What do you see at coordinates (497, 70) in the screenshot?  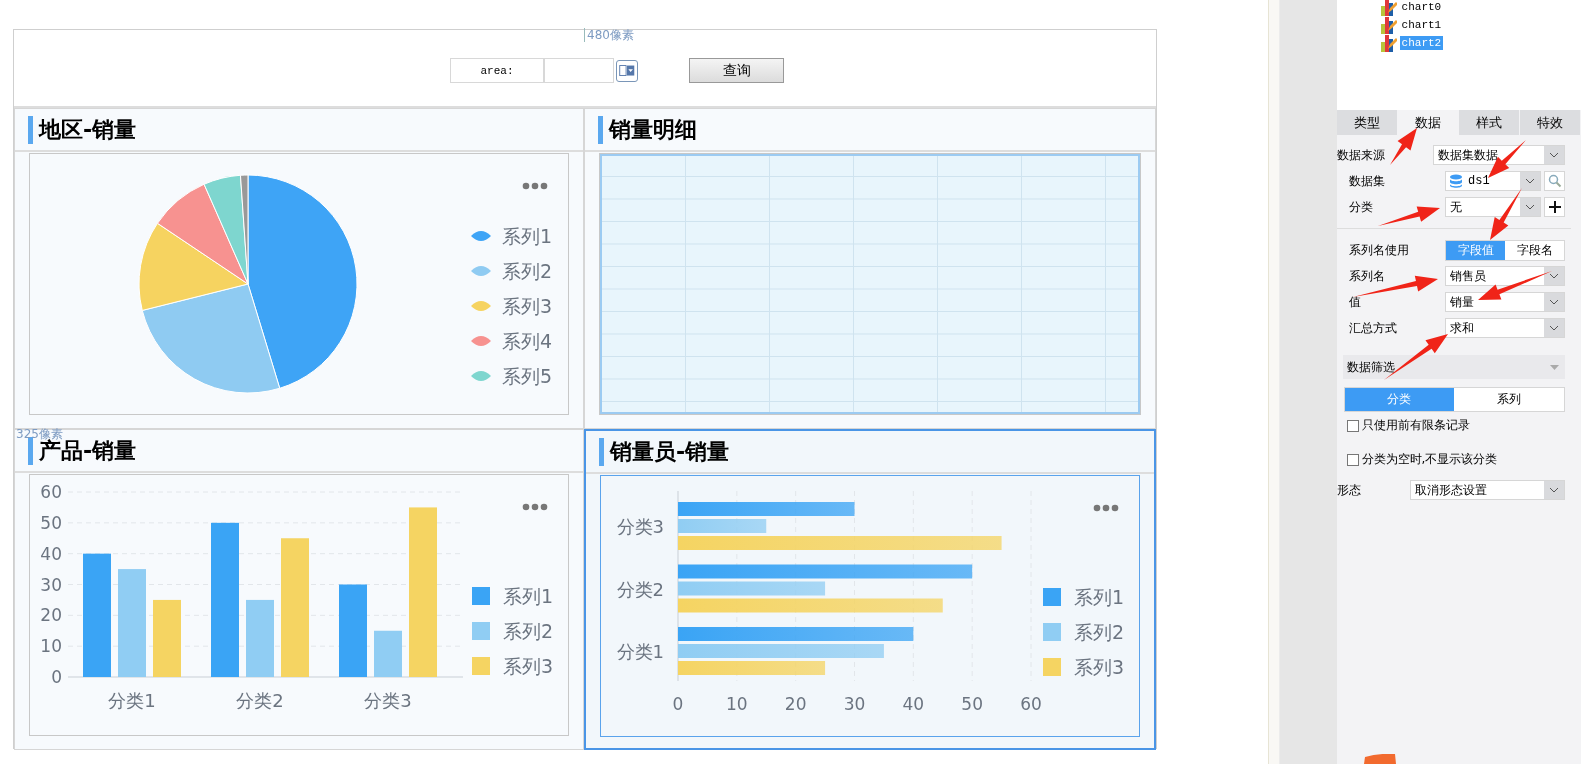 I see `field-label: area:` at bounding box center [497, 70].